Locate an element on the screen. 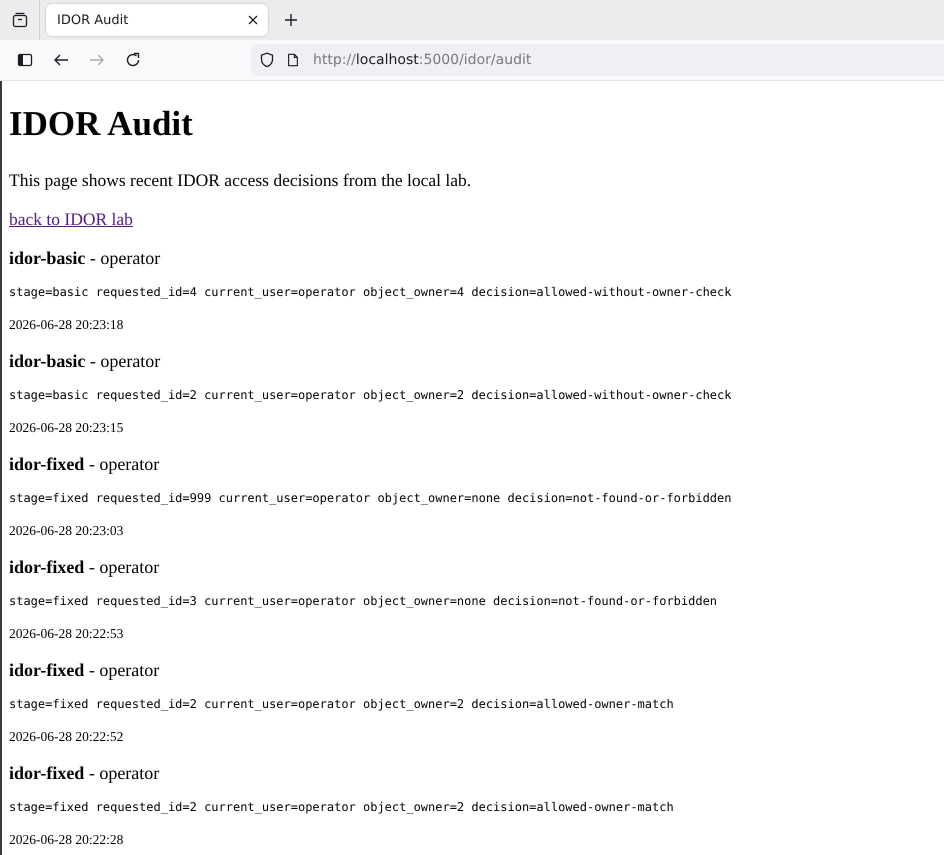 Image resolution: width=944 pixels, height=855 pixels. intro-text: This page shows recent IDOR access decisions from the local lab. is located at coordinates (240, 180).